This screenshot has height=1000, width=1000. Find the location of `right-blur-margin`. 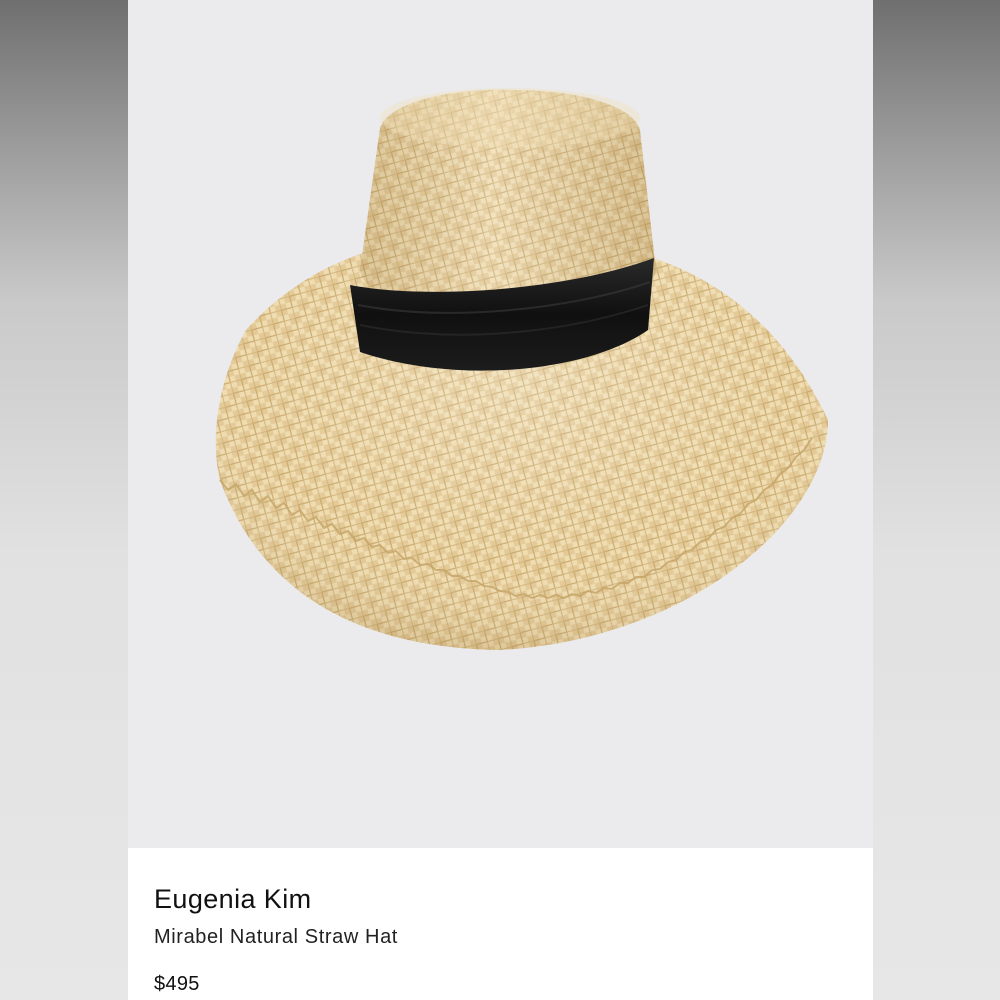

right-blur-margin is located at coordinates (936, 500).